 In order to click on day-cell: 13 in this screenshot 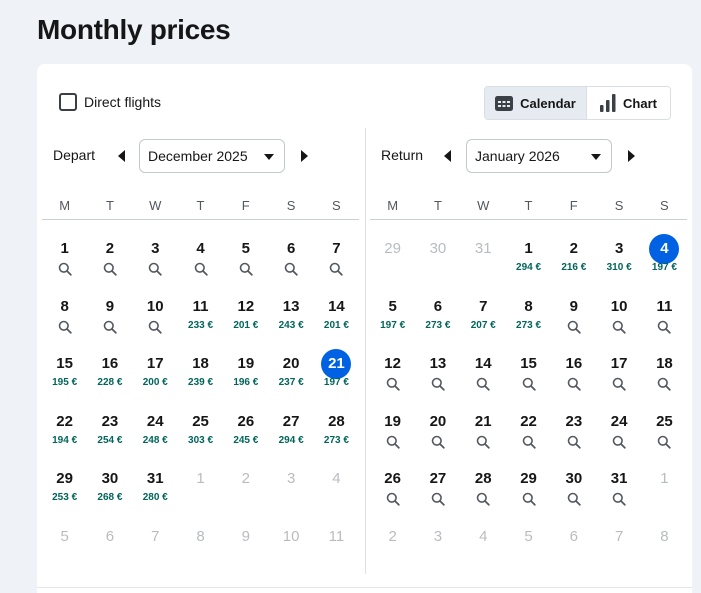, I will do `click(437, 382)`.